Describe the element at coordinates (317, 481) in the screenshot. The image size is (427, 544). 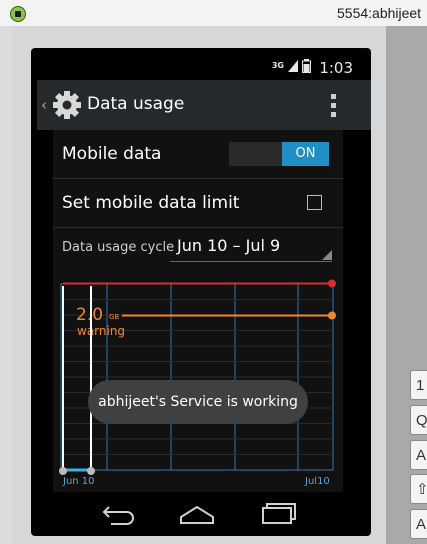
I see `x-end-label: Jul10` at that location.